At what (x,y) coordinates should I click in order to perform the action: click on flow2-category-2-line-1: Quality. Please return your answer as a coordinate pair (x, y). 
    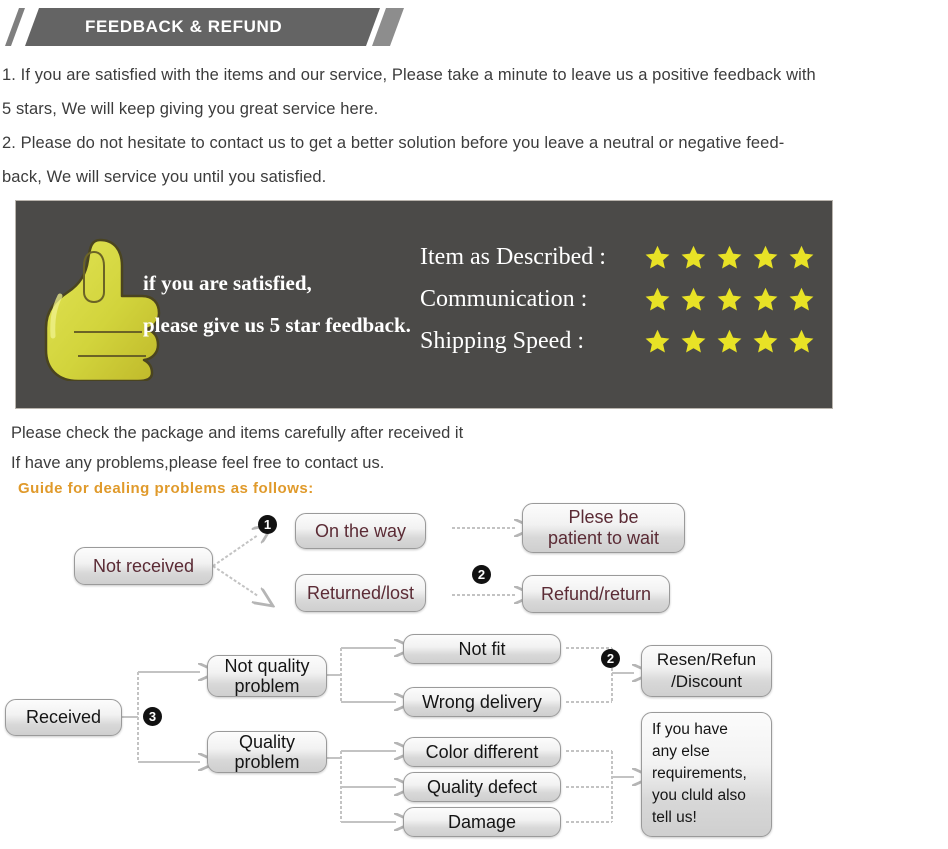
    Looking at the image, I should click on (267, 742).